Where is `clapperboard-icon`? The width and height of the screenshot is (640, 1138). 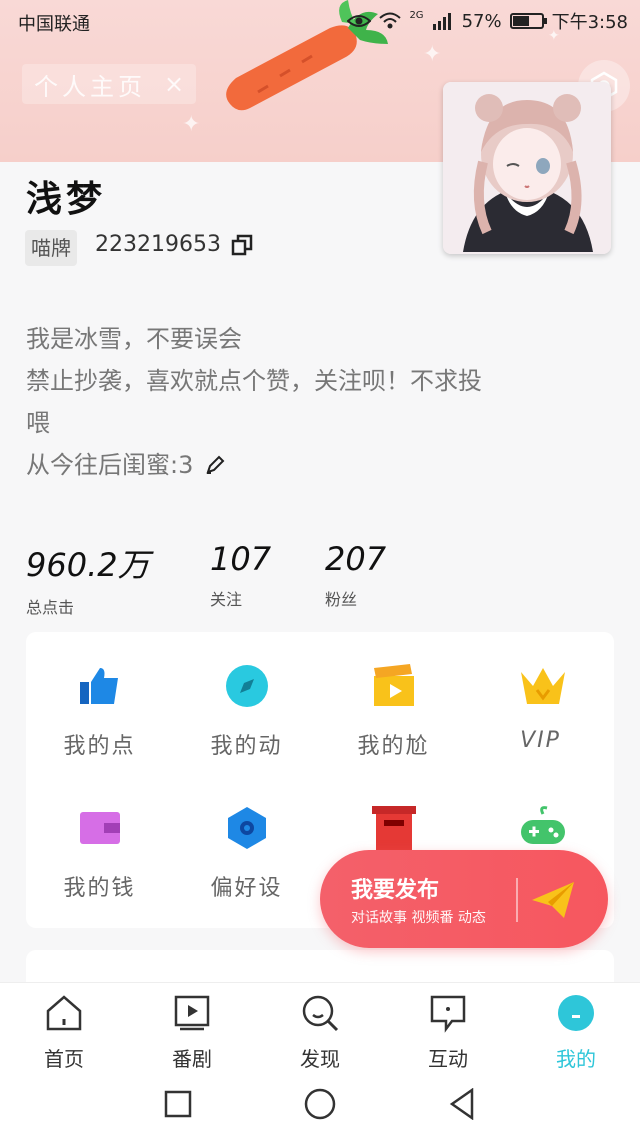
clapperboard-icon is located at coordinates (394, 686).